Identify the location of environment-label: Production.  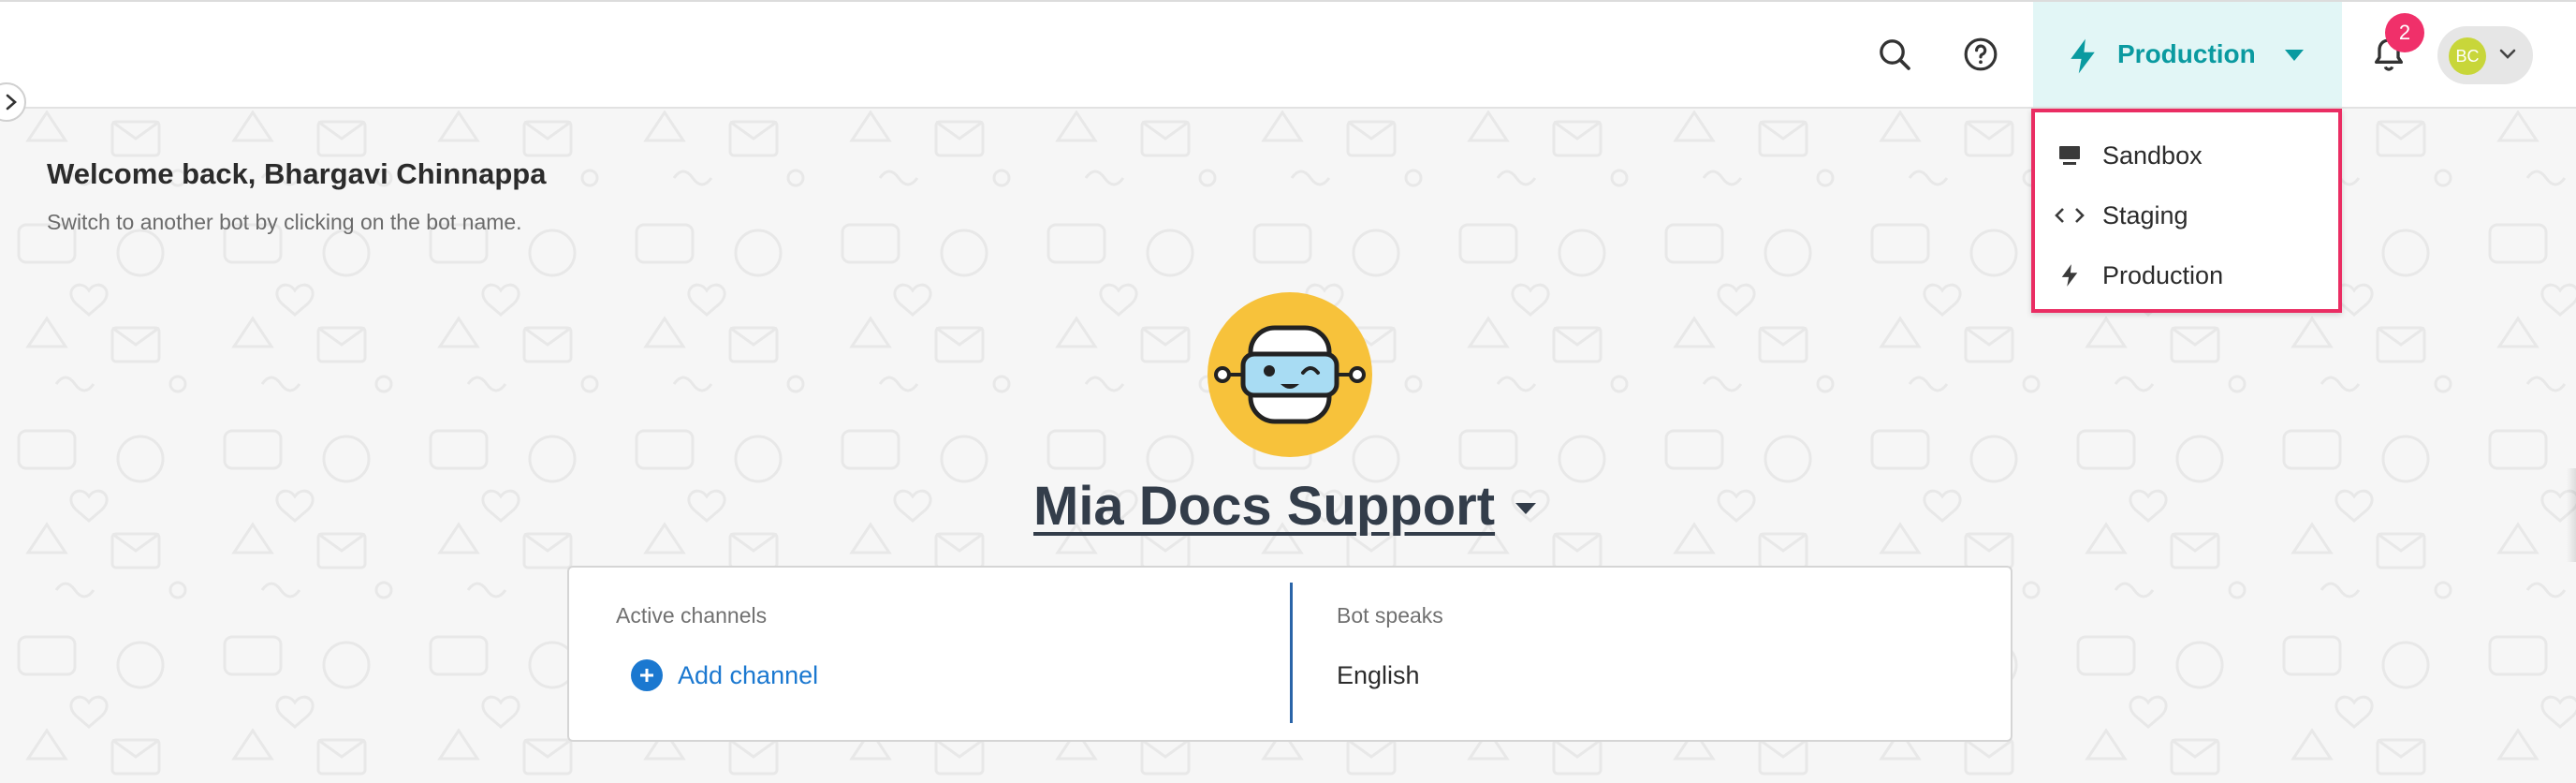
(2186, 53).